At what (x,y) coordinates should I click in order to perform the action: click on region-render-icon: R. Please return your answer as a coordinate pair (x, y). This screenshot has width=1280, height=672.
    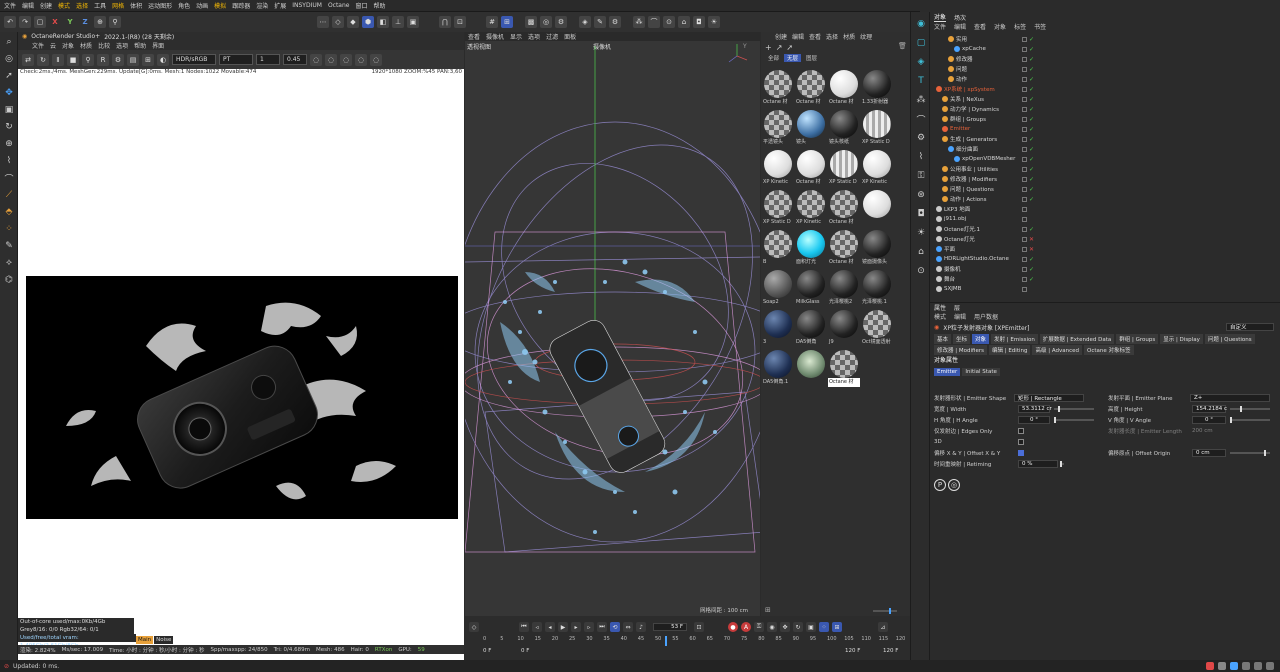
    Looking at the image, I should click on (103, 59).